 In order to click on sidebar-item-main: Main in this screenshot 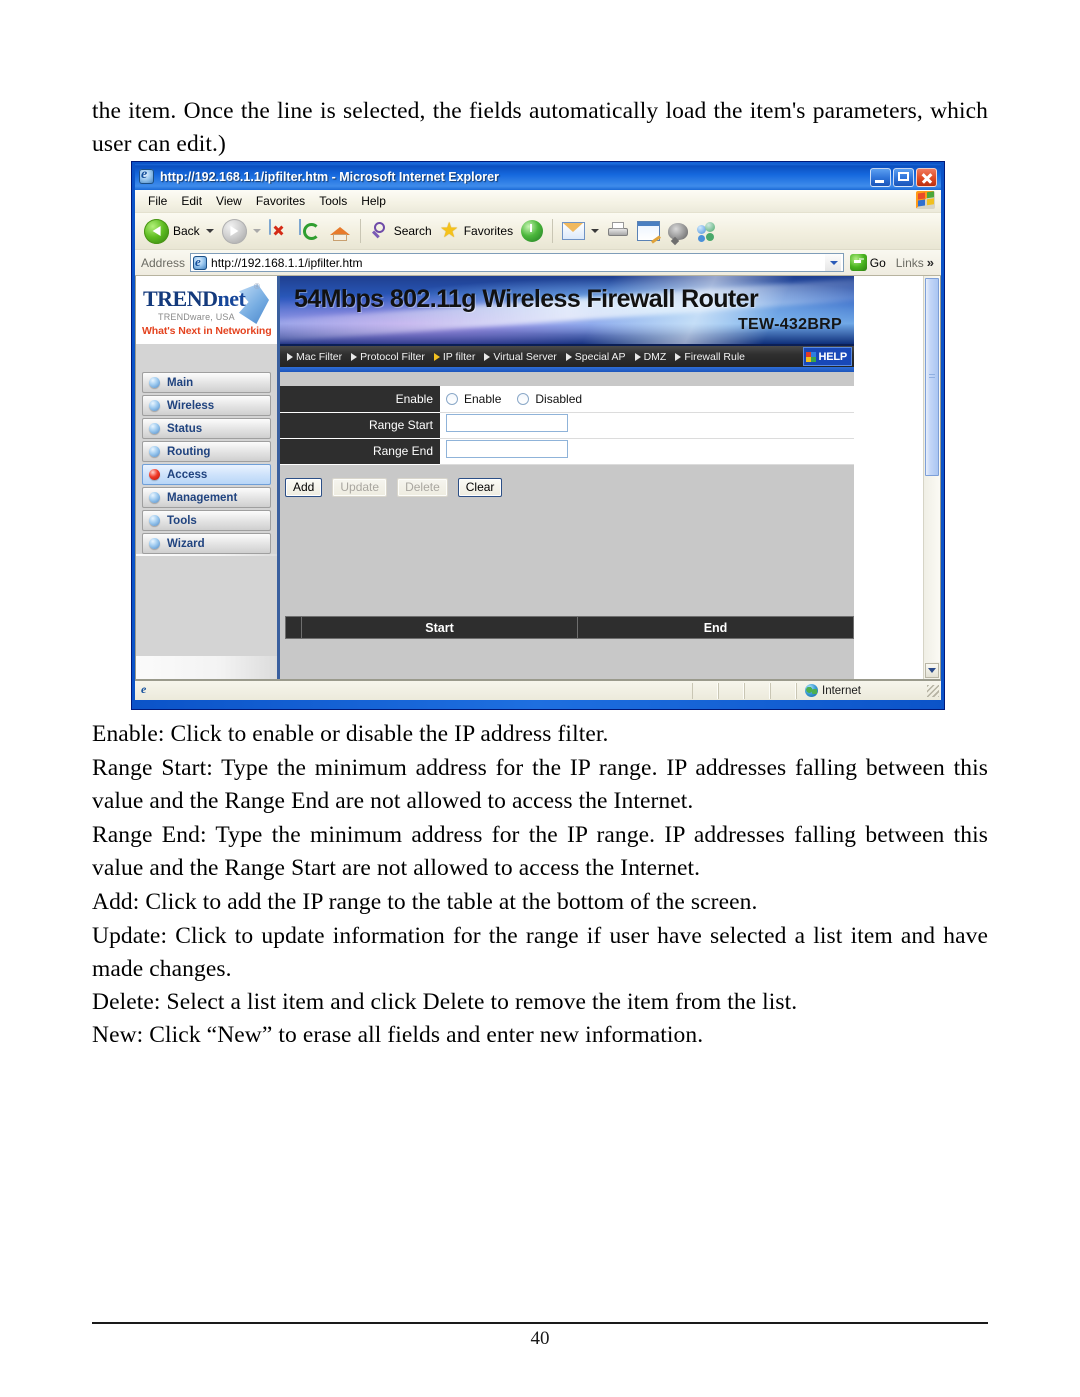, I will do `click(206, 382)`.